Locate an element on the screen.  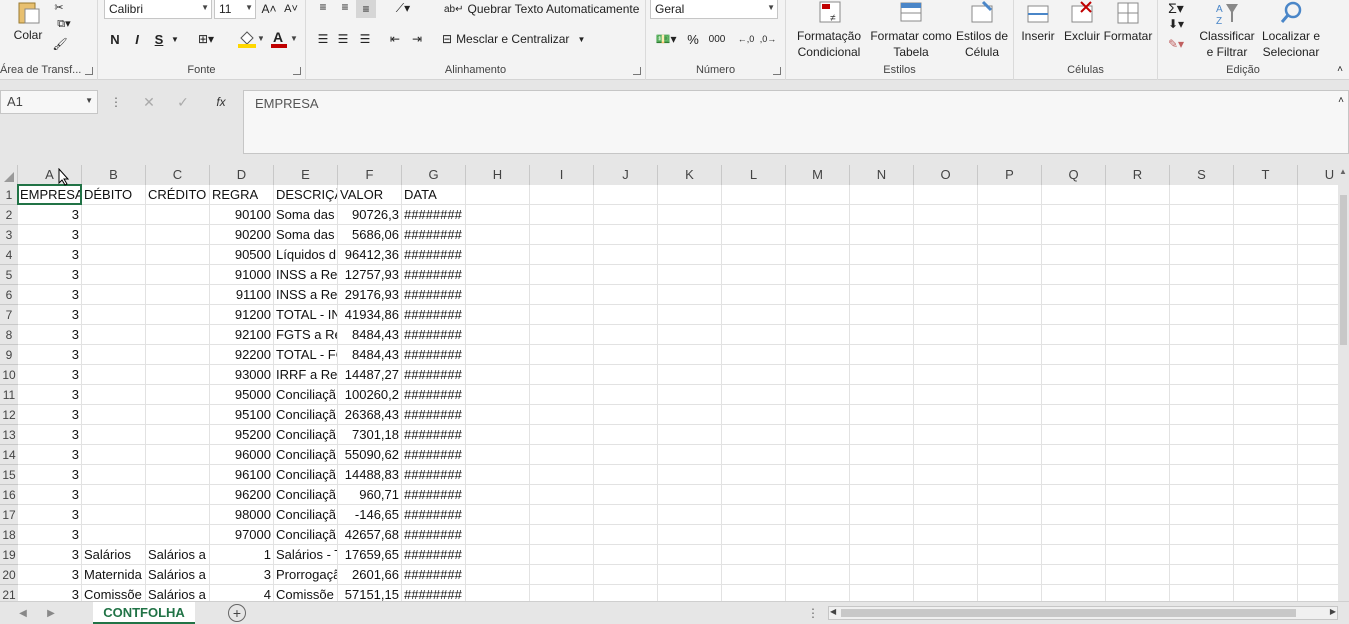
alignment-launcher-icon is located at coordinates (637, 71).